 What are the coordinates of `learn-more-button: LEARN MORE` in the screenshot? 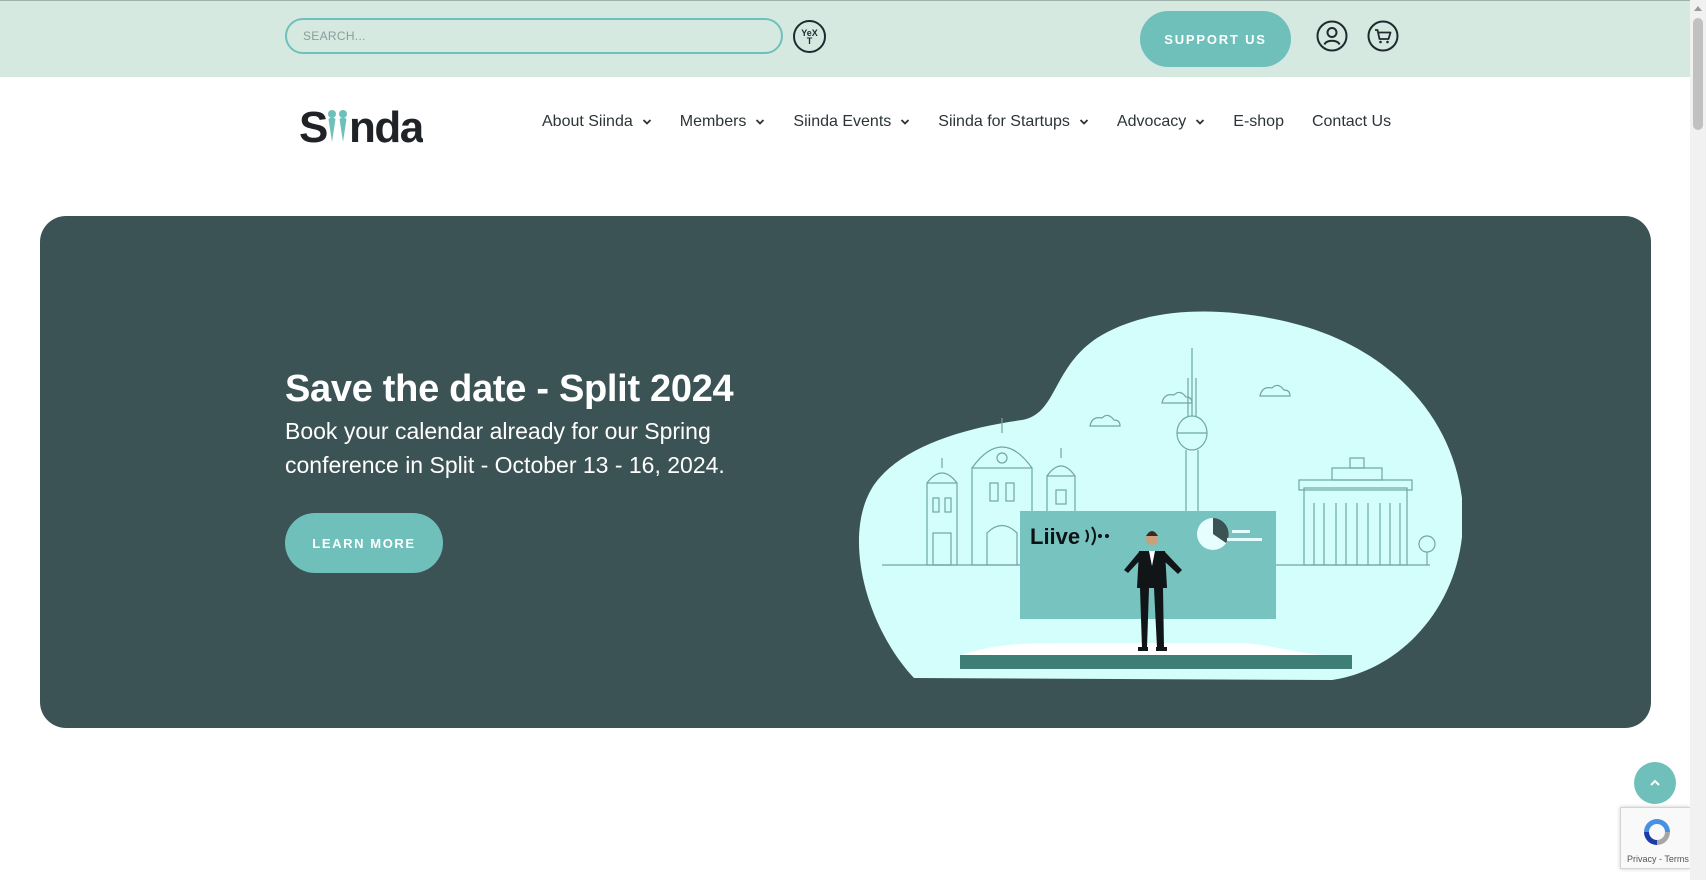 It's located at (364, 543).